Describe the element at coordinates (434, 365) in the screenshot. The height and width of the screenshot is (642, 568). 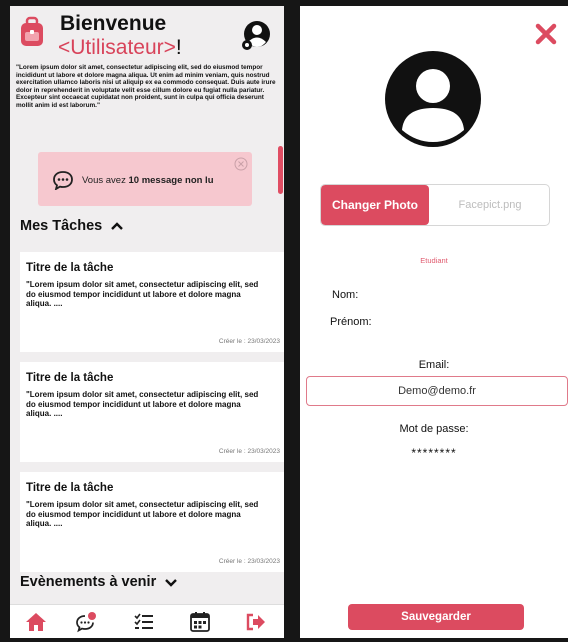
I see `email-label: Email:` at that location.